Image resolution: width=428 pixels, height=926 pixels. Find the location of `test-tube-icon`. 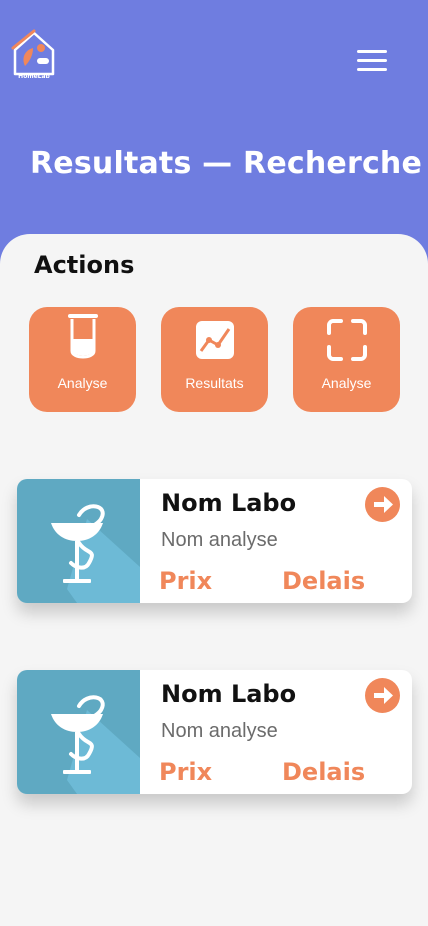

test-tube-icon is located at coordinates (83, 336).